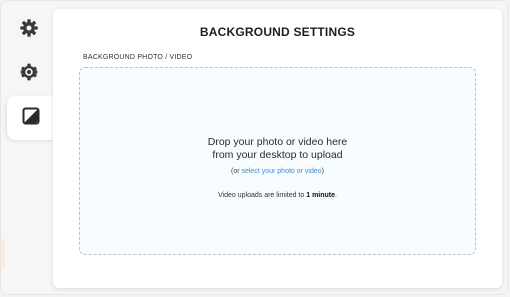 The image size is (510, 297). I want to click on sidebar-item-settings, so click(29, 74).